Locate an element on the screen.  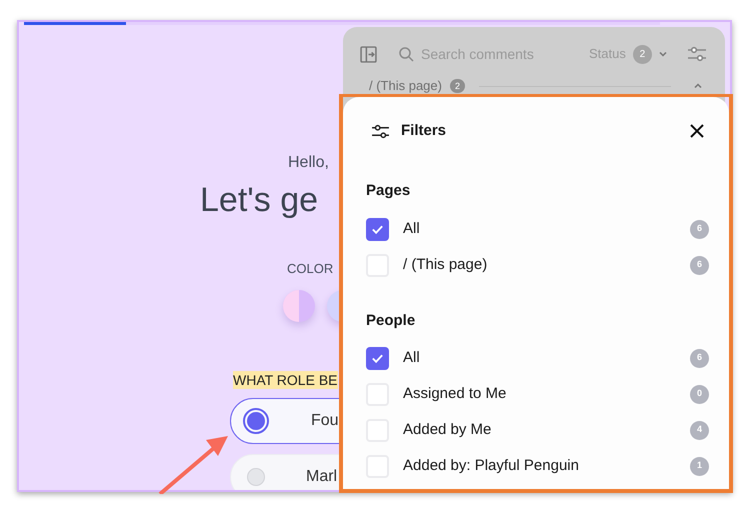
section-heading: Pages is located at coordinates (388, 190).